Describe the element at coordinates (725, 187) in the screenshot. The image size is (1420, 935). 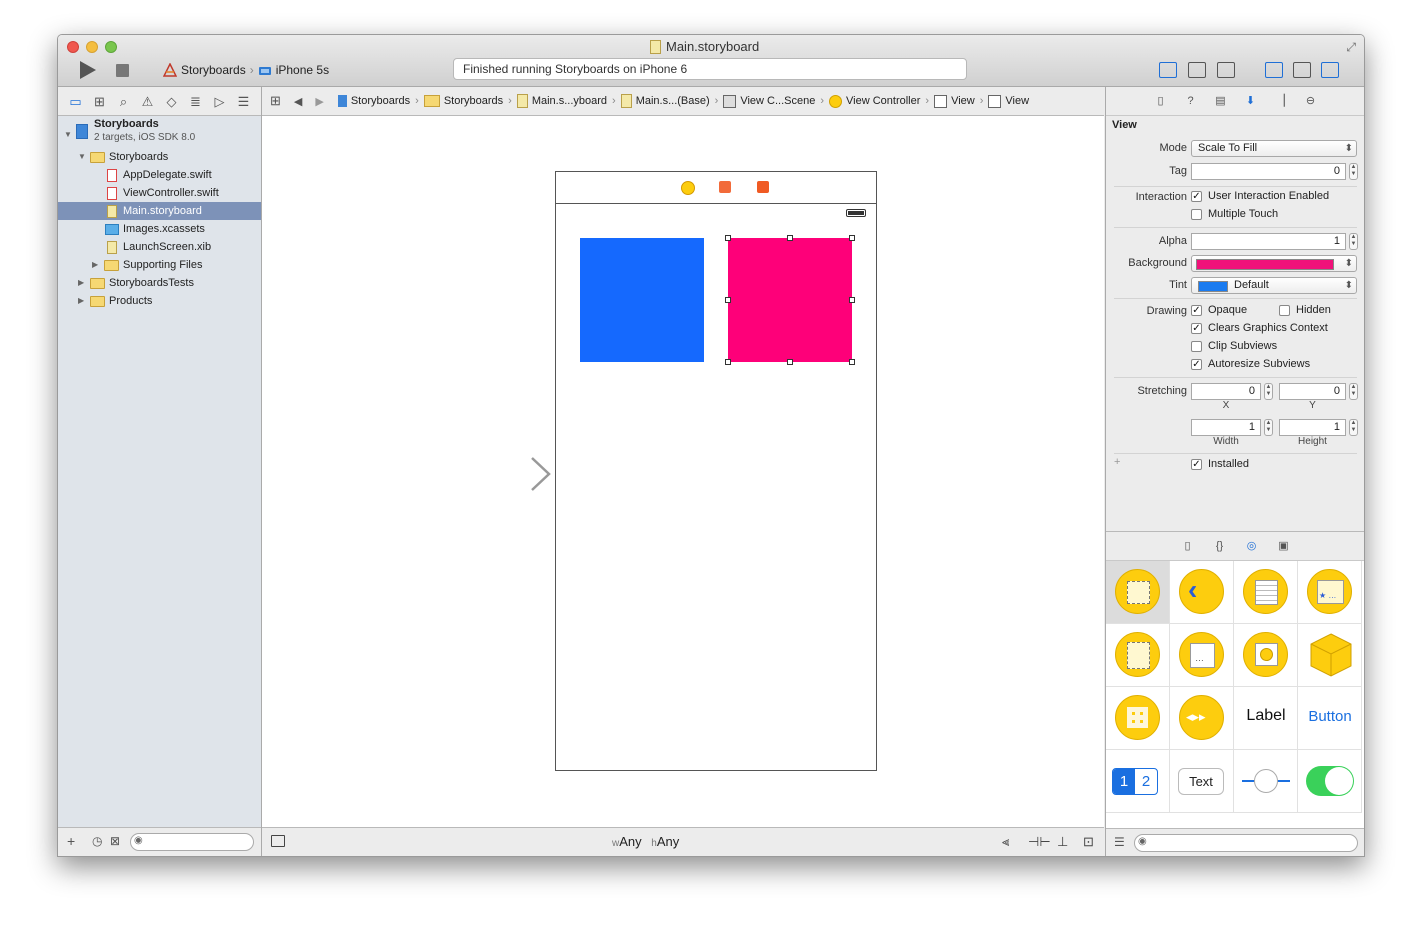
I see `first-responder-icon` at that location.